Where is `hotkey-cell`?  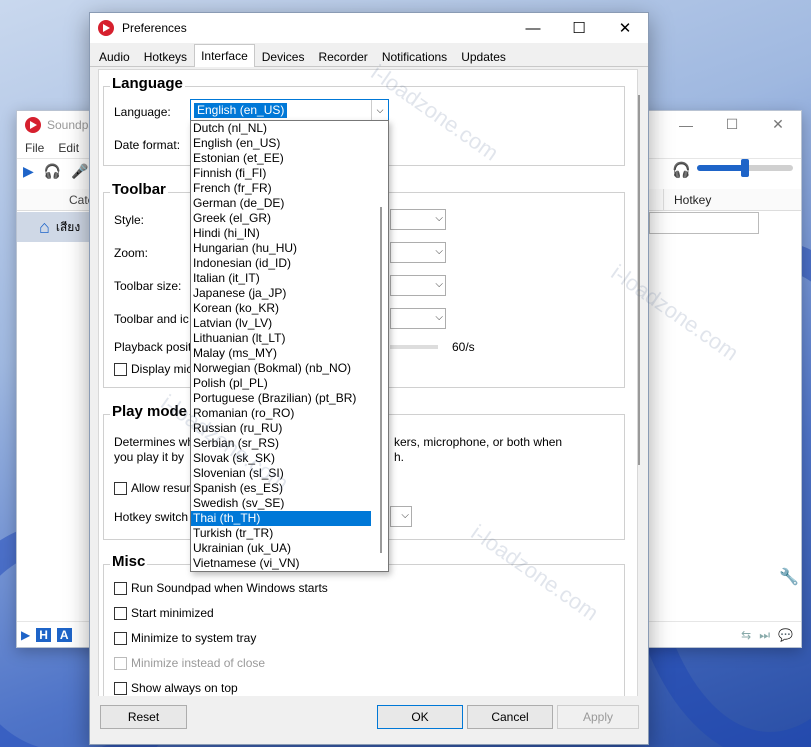
hotkey-cell is located at coordinates (704, 223).